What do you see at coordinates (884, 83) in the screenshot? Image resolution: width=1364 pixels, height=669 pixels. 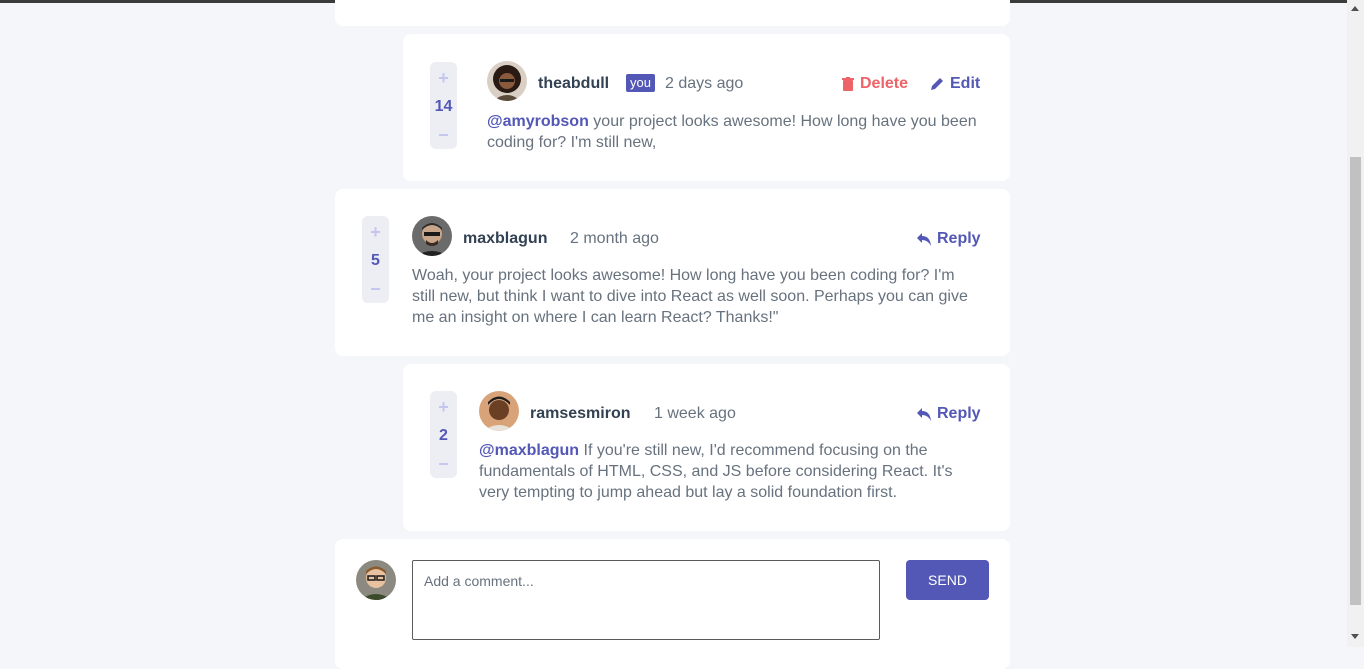 I see `delete-label: Delete` at bounding box center [884, 83].